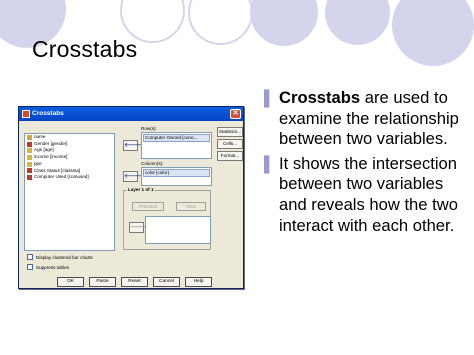  What do you see at coordinates (178, 230) in the screenshot?
I see `layer-box` at bounding box center [178, 230].